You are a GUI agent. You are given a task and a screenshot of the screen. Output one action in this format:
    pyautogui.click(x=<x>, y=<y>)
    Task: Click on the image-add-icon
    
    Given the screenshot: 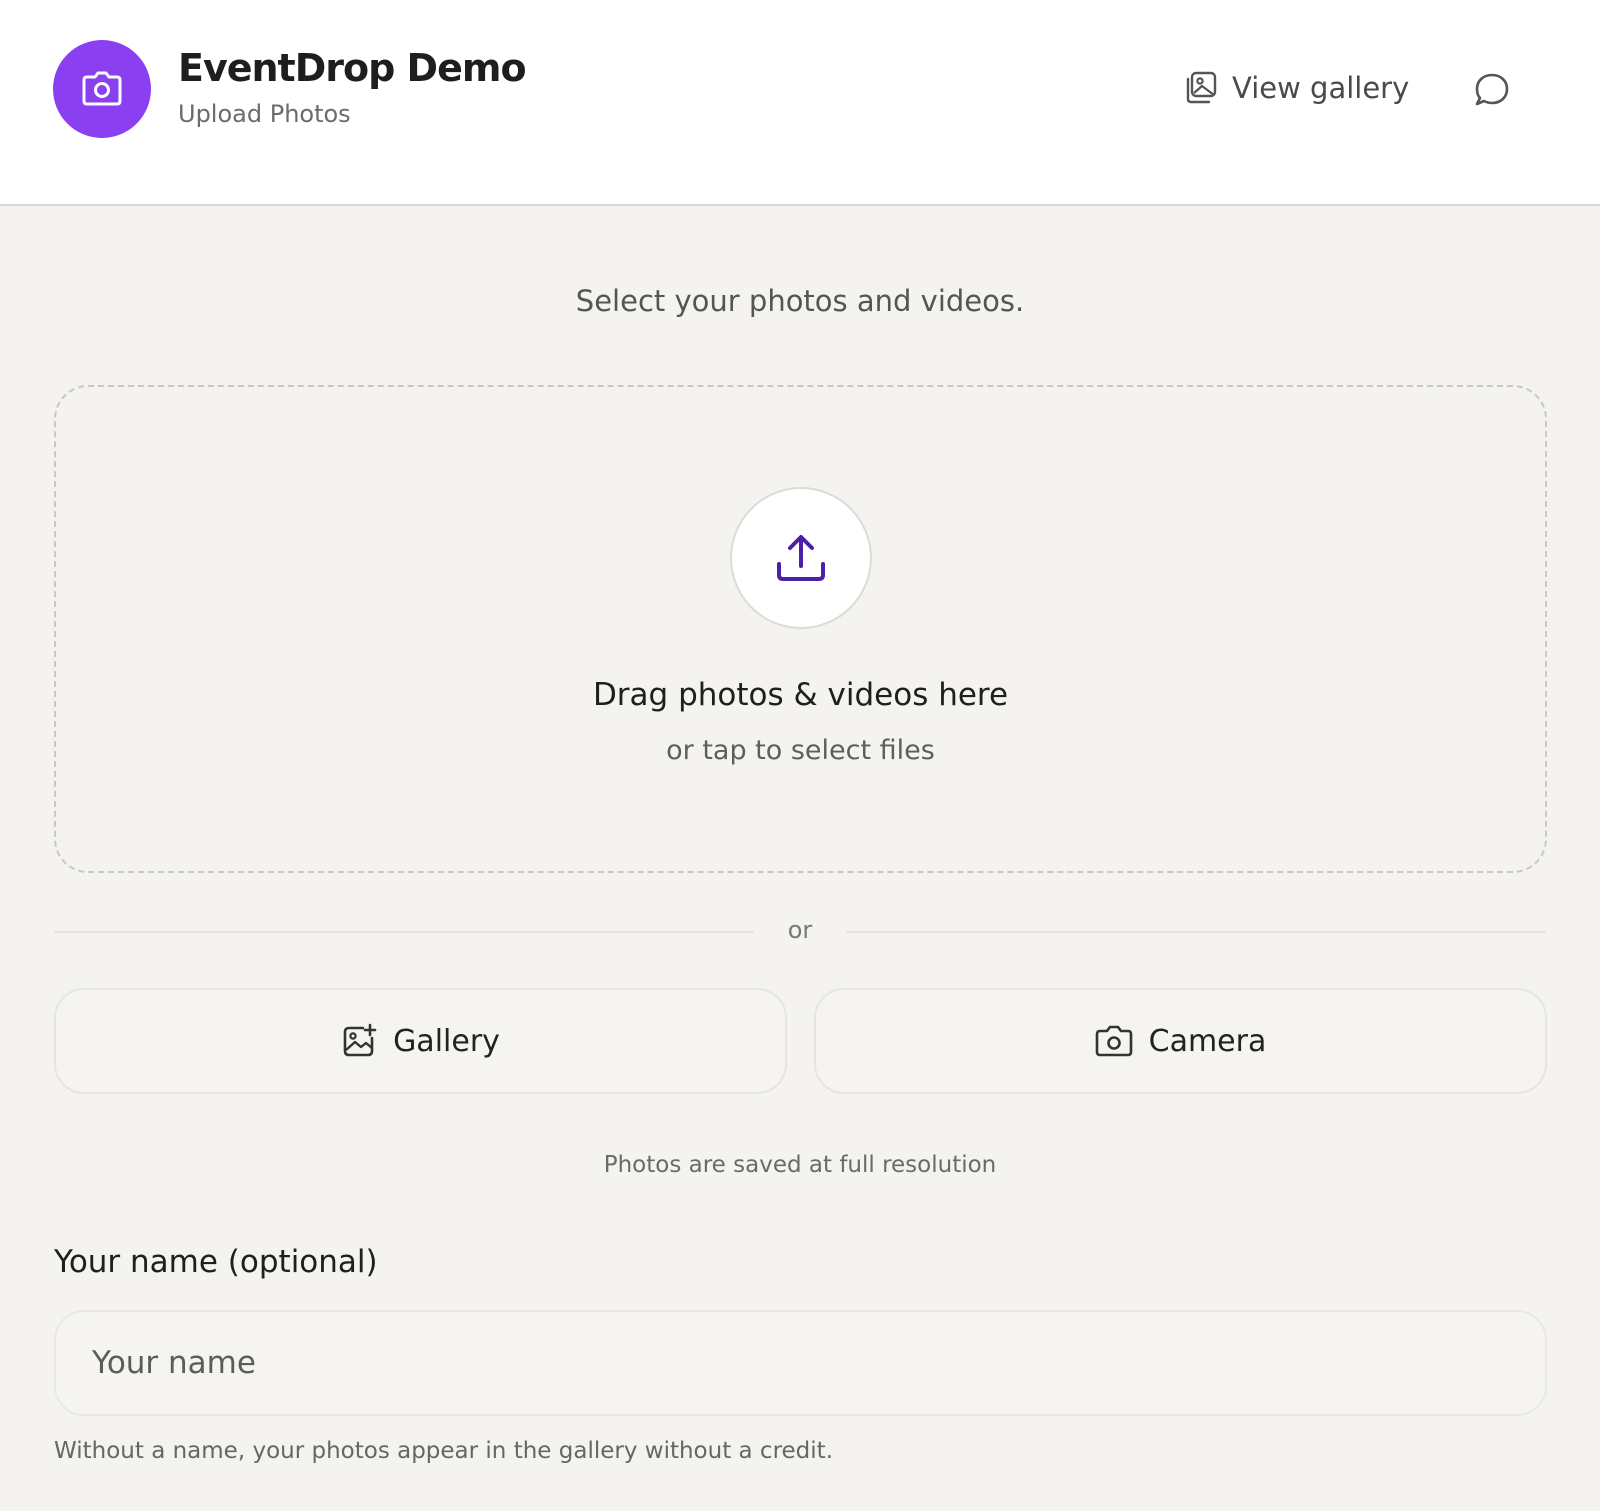 What is the action you would take?
    pyautogui.click(x=360, y=1040)
    